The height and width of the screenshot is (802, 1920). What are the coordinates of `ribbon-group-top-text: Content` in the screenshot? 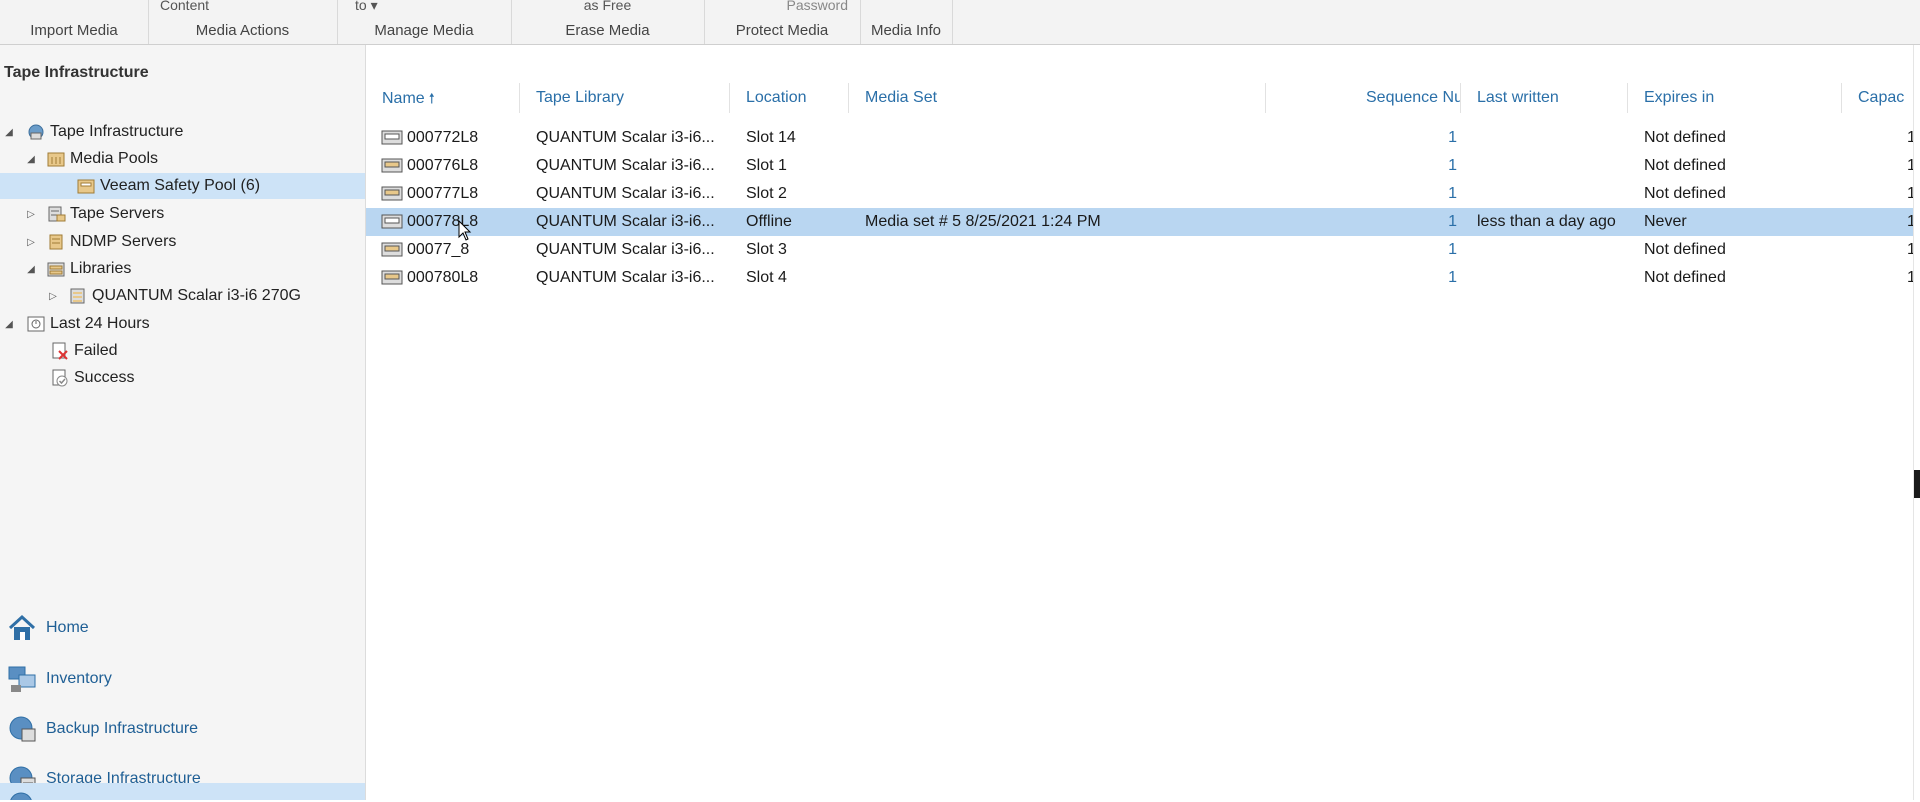 It's located at (185, 6).